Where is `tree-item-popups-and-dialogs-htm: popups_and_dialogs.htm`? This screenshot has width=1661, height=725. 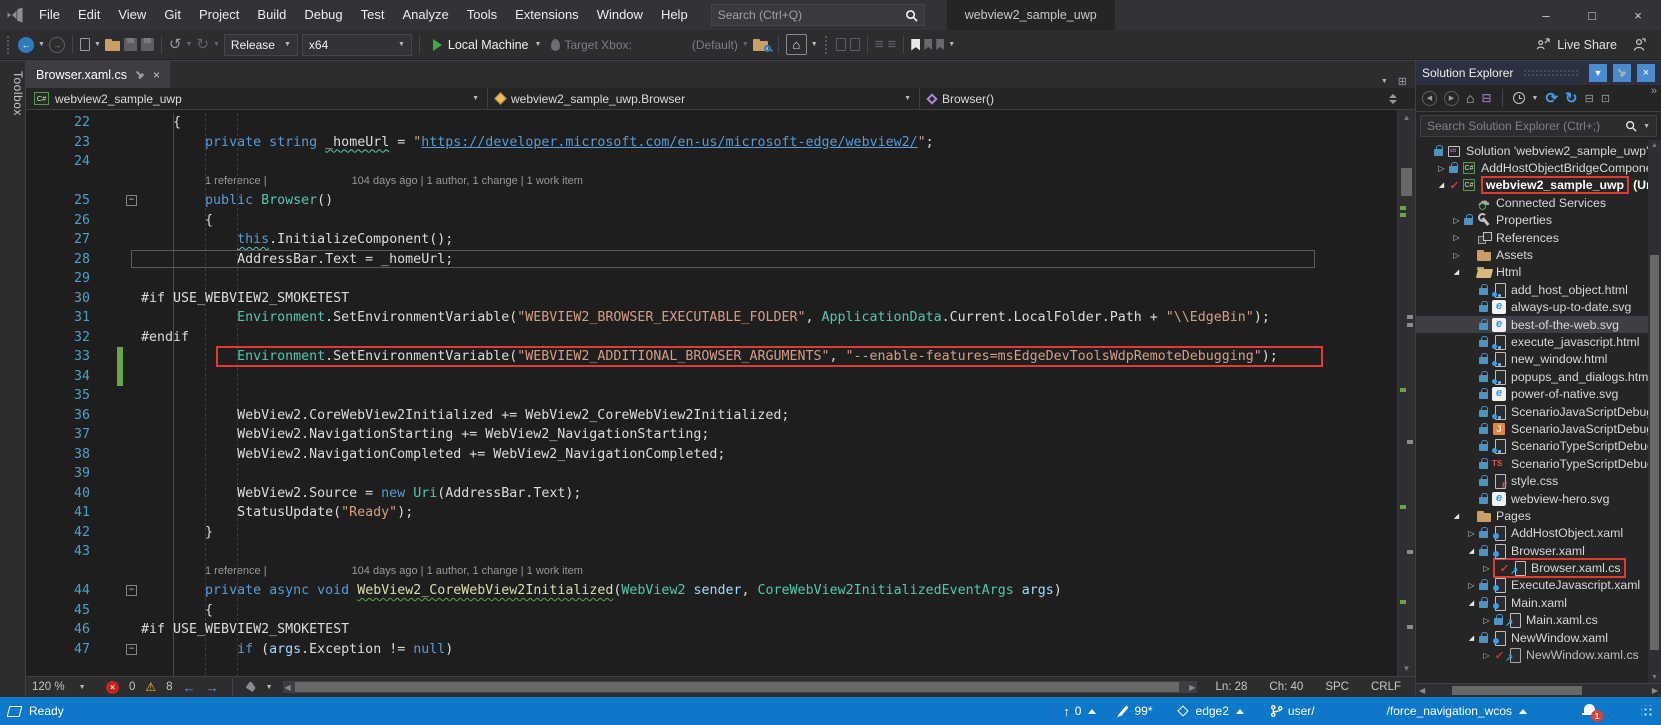
tree-item-popups-and-dialogs-htm: popups_and_dialogs.htm is located at coordinates (1532, 376).